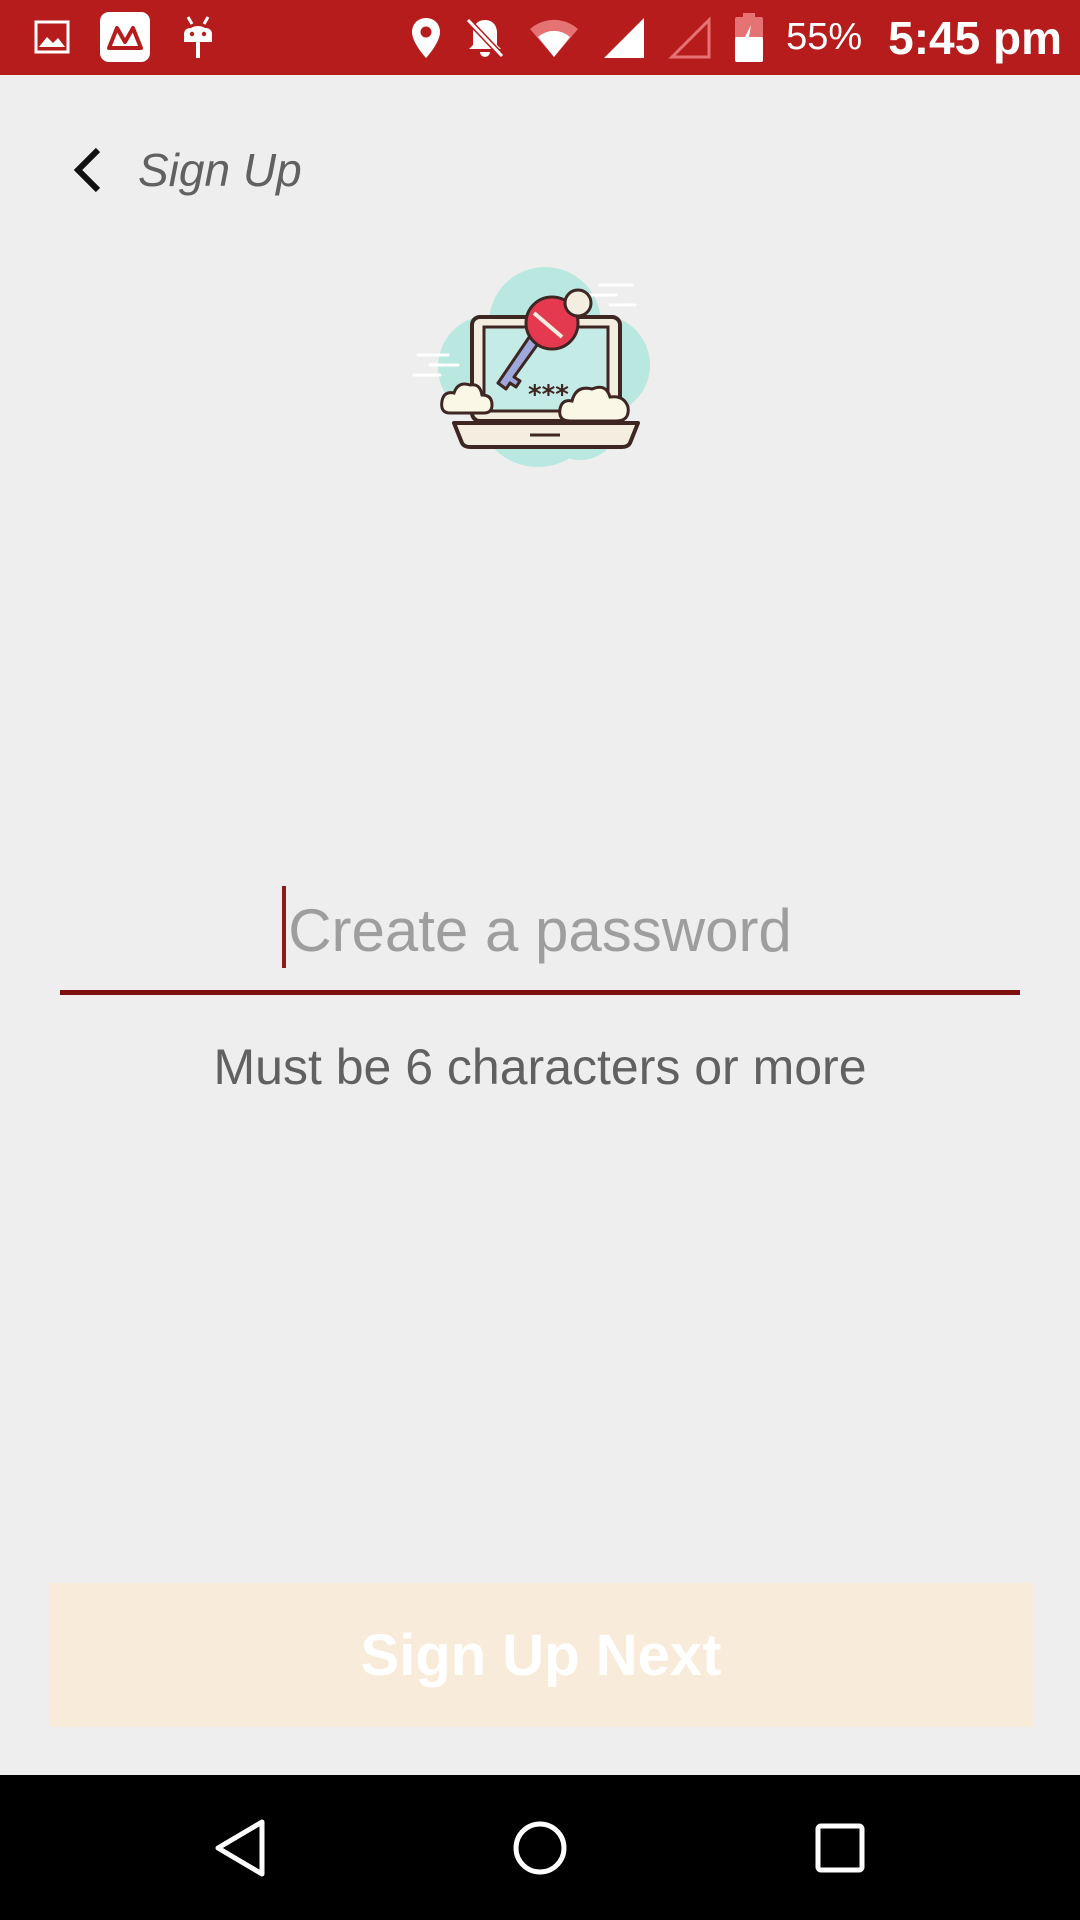  What do you see at coordinates (198, 37) in the screenshot?
I see `android-debug-icon` at bounding box center [198, 37].